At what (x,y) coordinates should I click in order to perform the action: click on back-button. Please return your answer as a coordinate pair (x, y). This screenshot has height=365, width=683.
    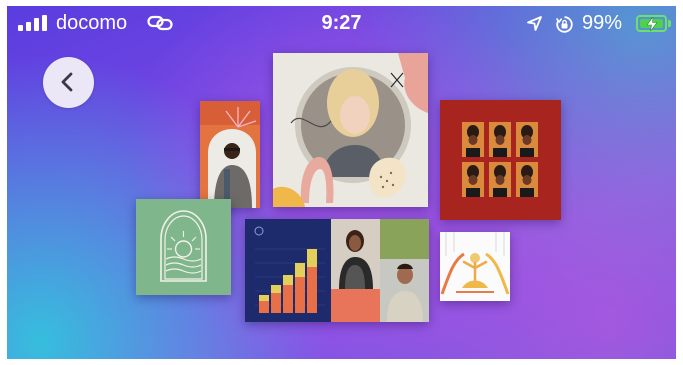
    Looking at the image, I should click on (68, 82).